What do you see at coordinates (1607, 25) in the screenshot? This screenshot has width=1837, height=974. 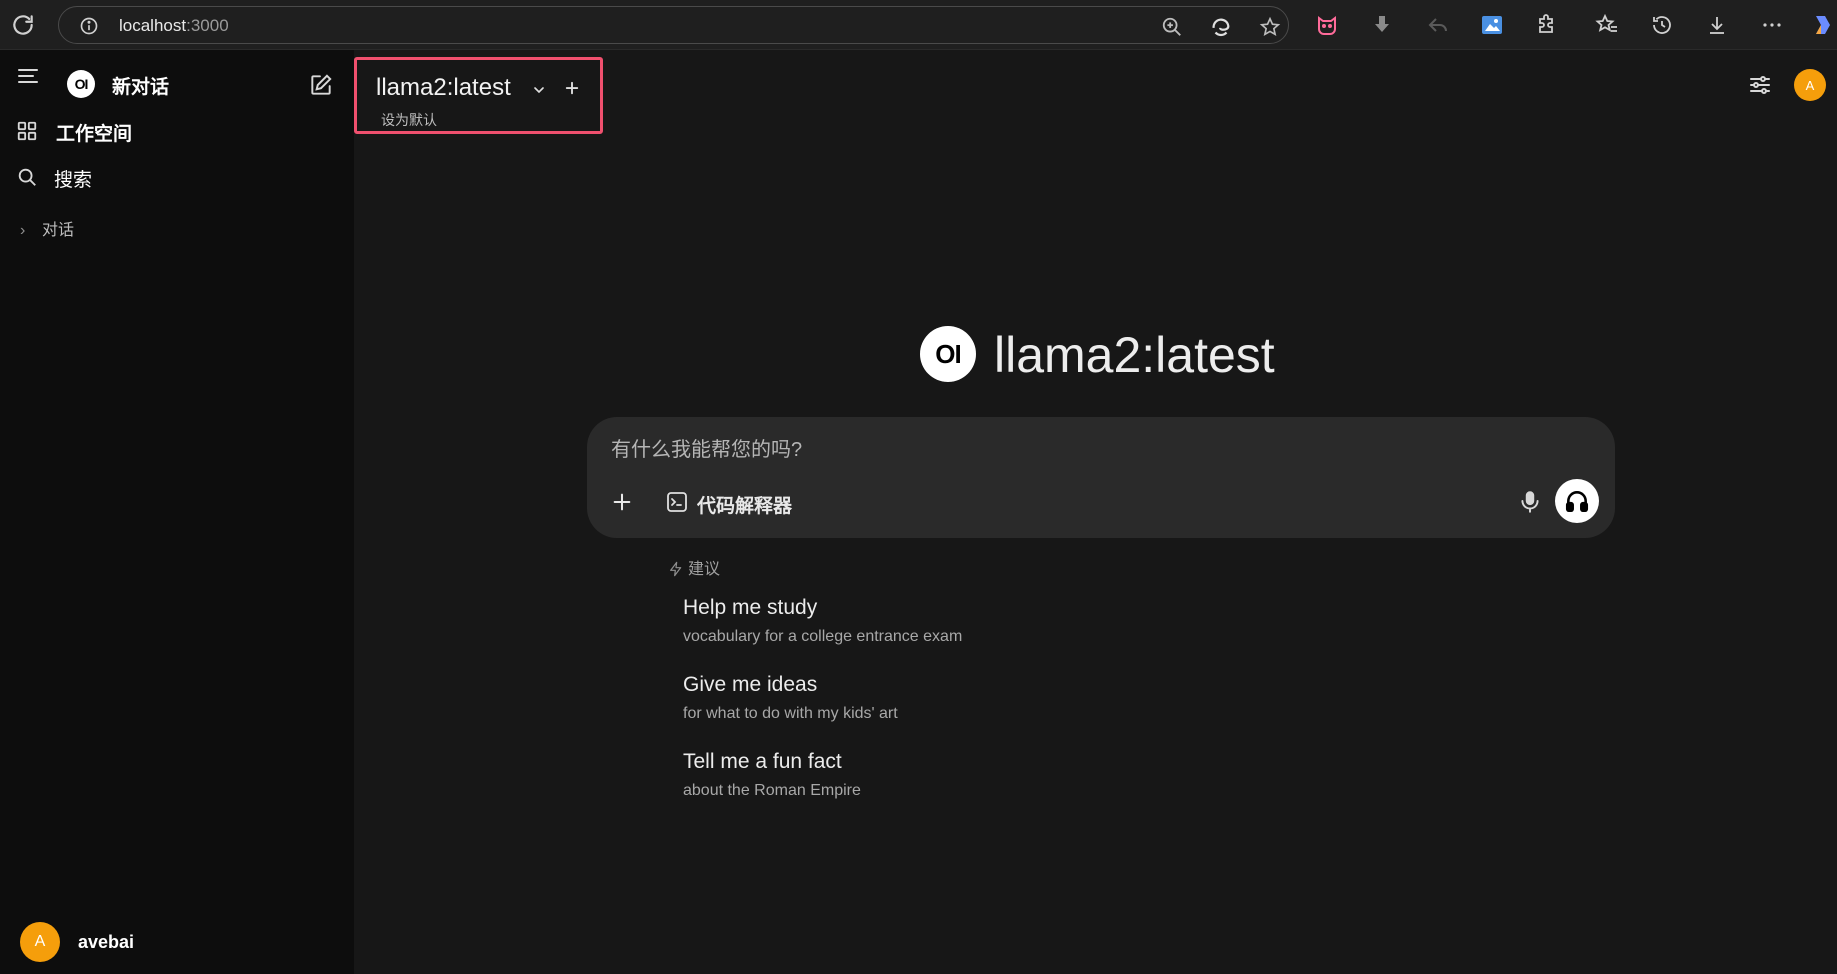 I see `favorites-icon` at bounding box center [1607, 25].